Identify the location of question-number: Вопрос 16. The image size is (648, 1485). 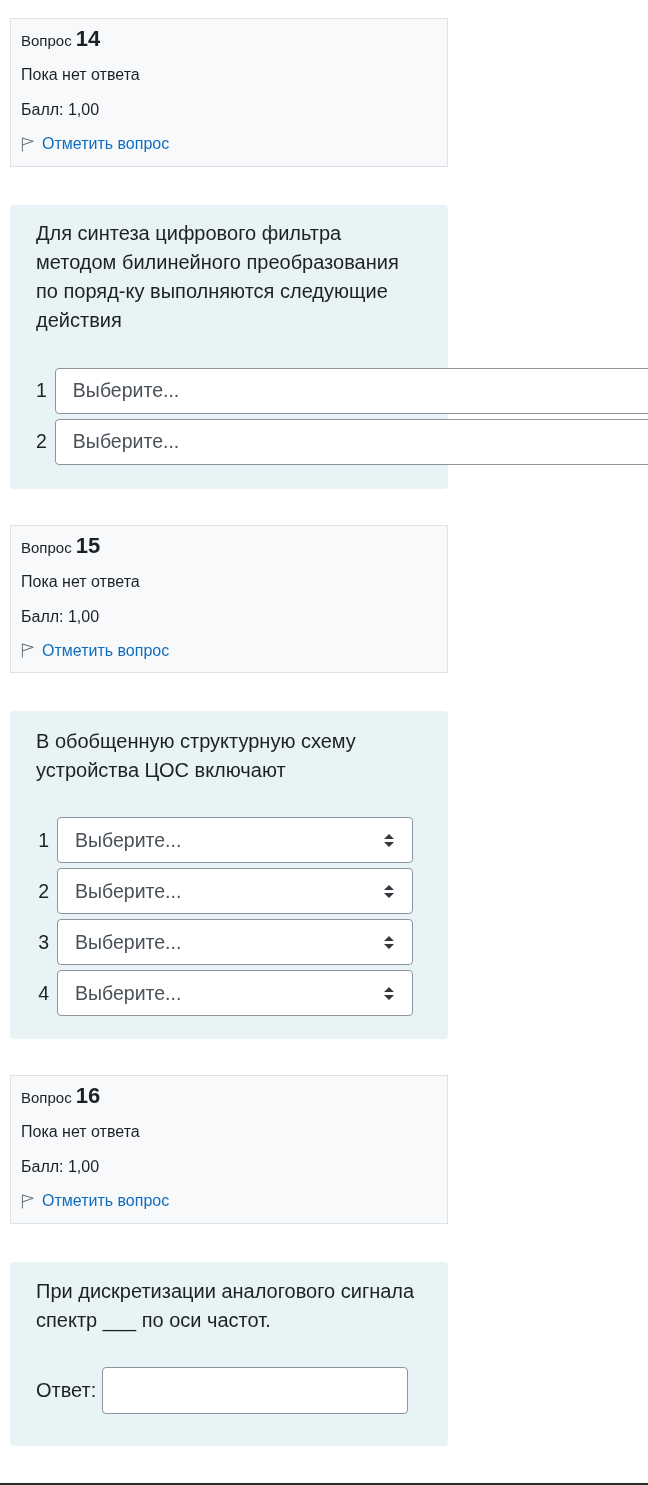
(61, 1096).